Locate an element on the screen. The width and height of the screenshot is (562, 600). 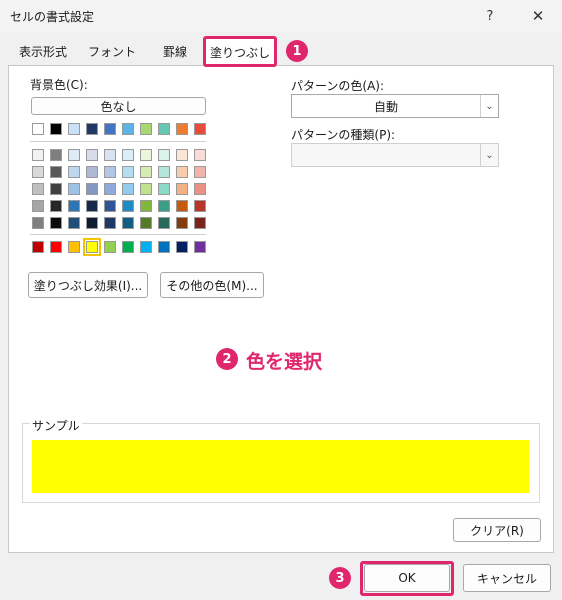
clear-button: クリア(R) is located at coordinates (497, 530).